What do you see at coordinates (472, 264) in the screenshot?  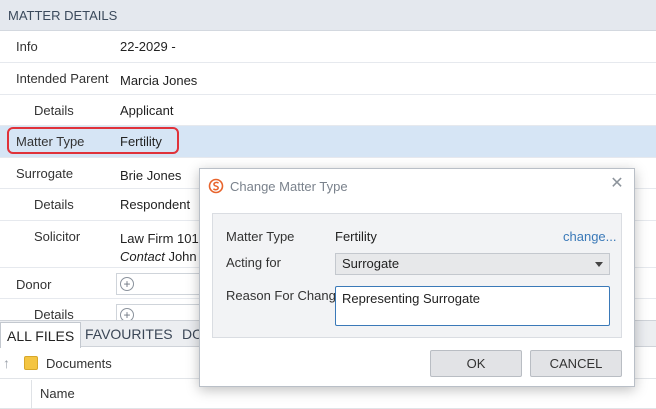 I see `acting-for-select: Surrogate` at bounding box center [472, 264].